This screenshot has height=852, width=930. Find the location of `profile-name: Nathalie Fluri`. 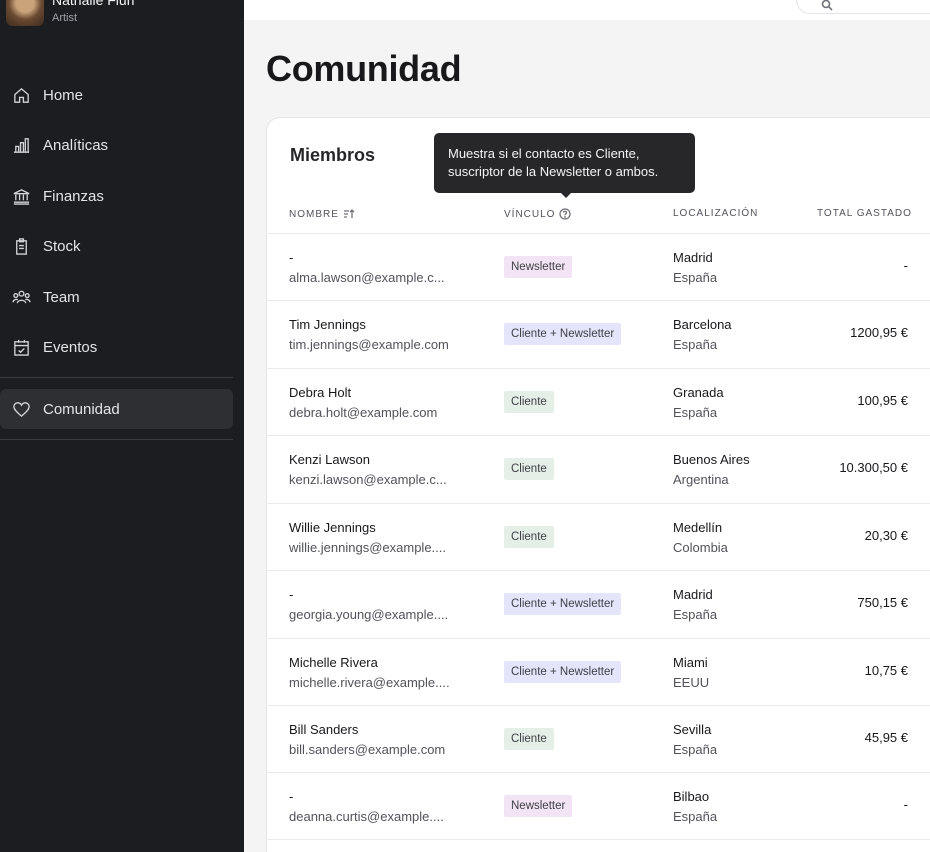

profile-name: Nathalie Fluri is located at coordinates (93, 4).